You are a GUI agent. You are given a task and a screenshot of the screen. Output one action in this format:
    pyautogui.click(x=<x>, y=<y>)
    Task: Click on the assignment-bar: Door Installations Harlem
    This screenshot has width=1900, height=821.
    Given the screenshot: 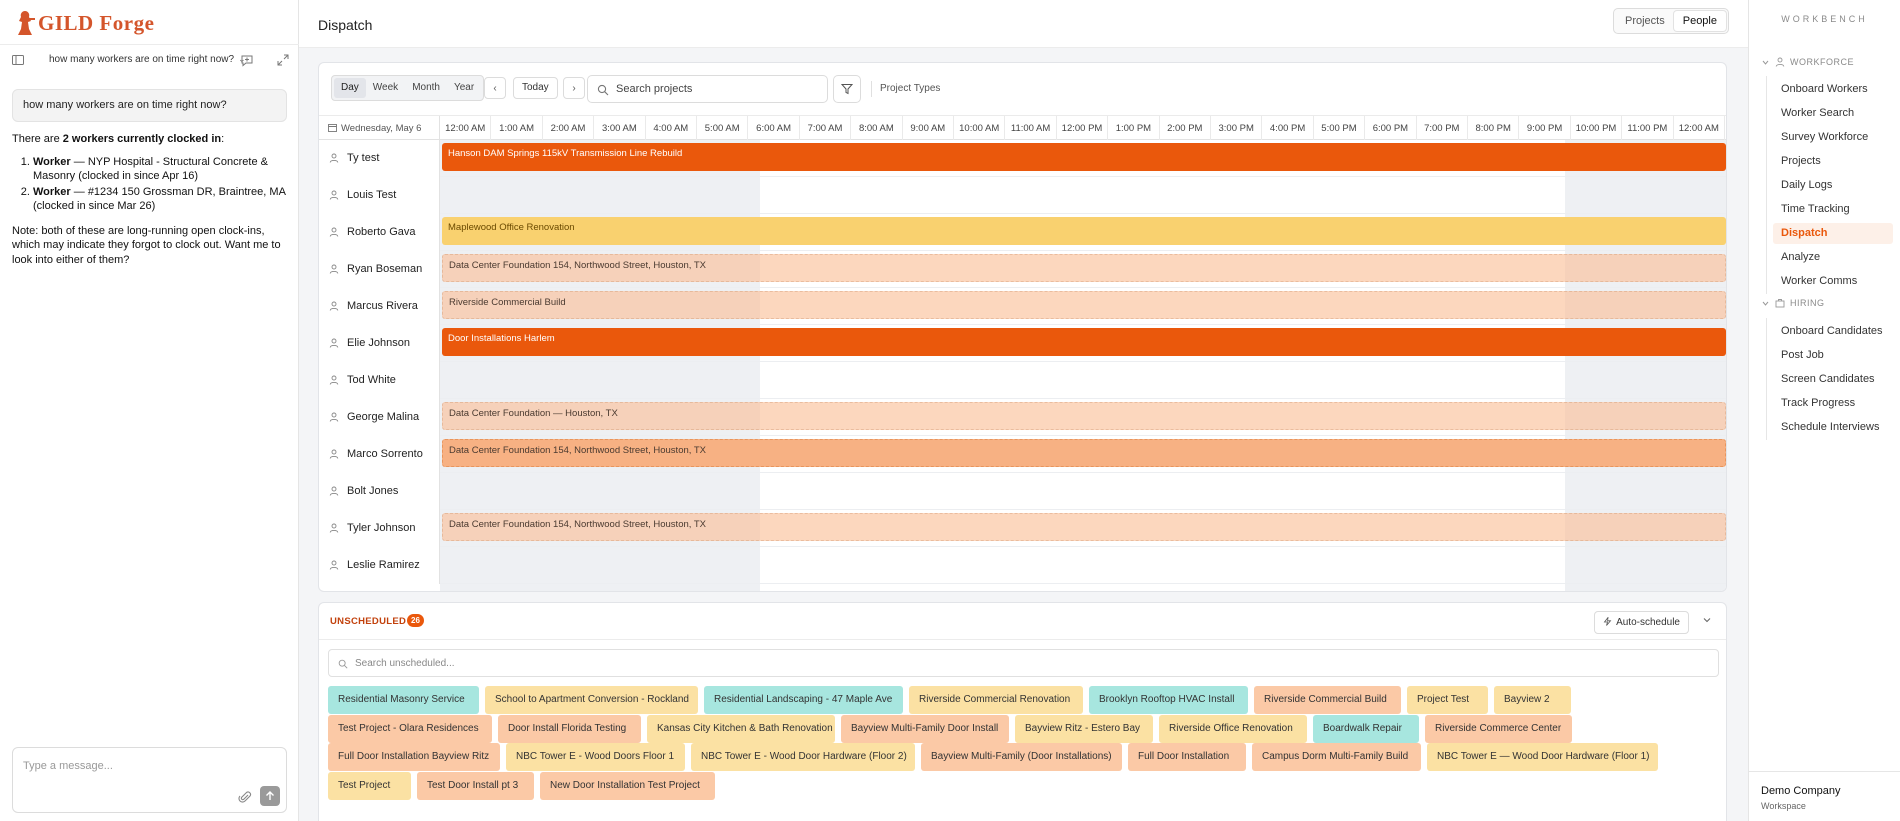 What is the action you would take?
    pyautogui.click(x=1084, y=342)
    